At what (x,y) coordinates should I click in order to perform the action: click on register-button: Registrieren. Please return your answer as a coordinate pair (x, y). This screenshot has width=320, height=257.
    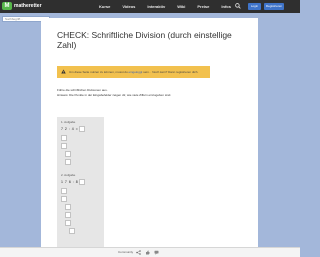
    Looking at the image, I should click on (274, 6).